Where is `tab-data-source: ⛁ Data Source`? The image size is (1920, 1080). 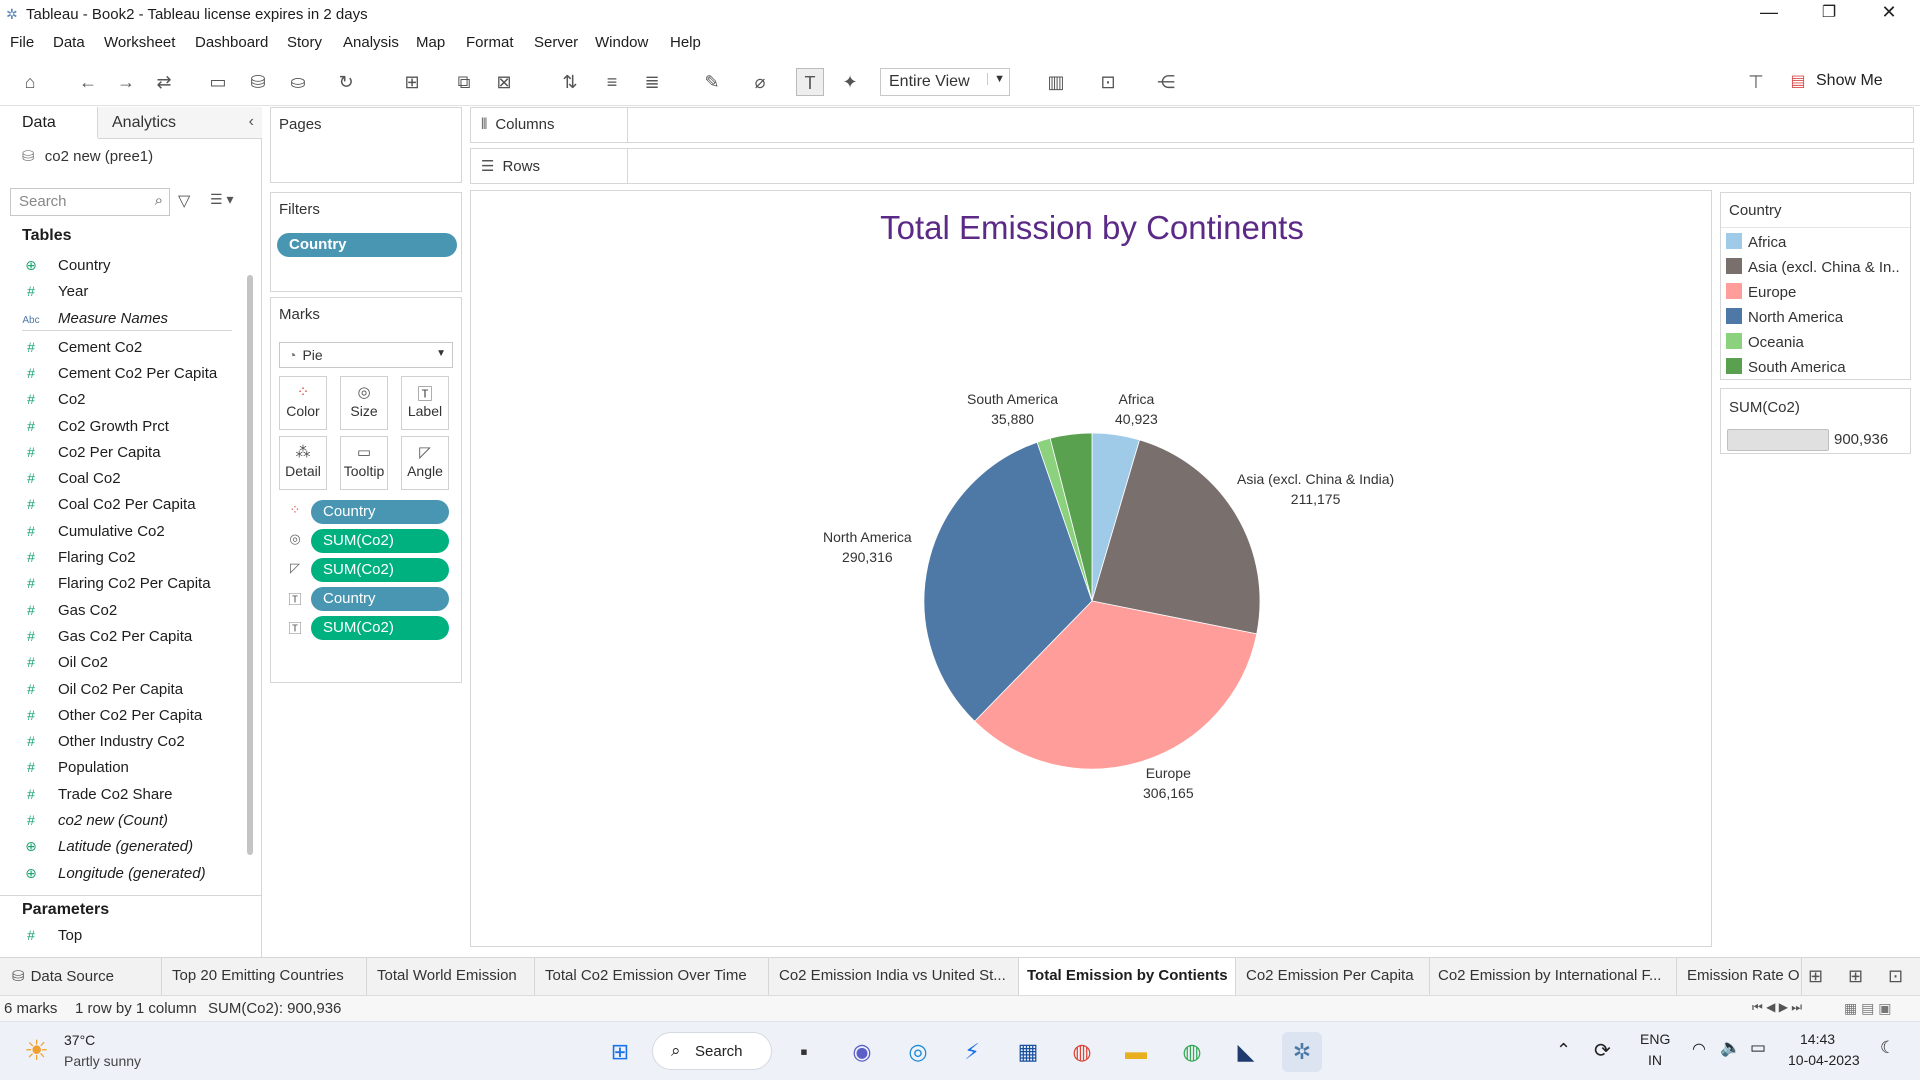 tab-data-source: ⛁ Data Source is located at coordinates (81, 977).